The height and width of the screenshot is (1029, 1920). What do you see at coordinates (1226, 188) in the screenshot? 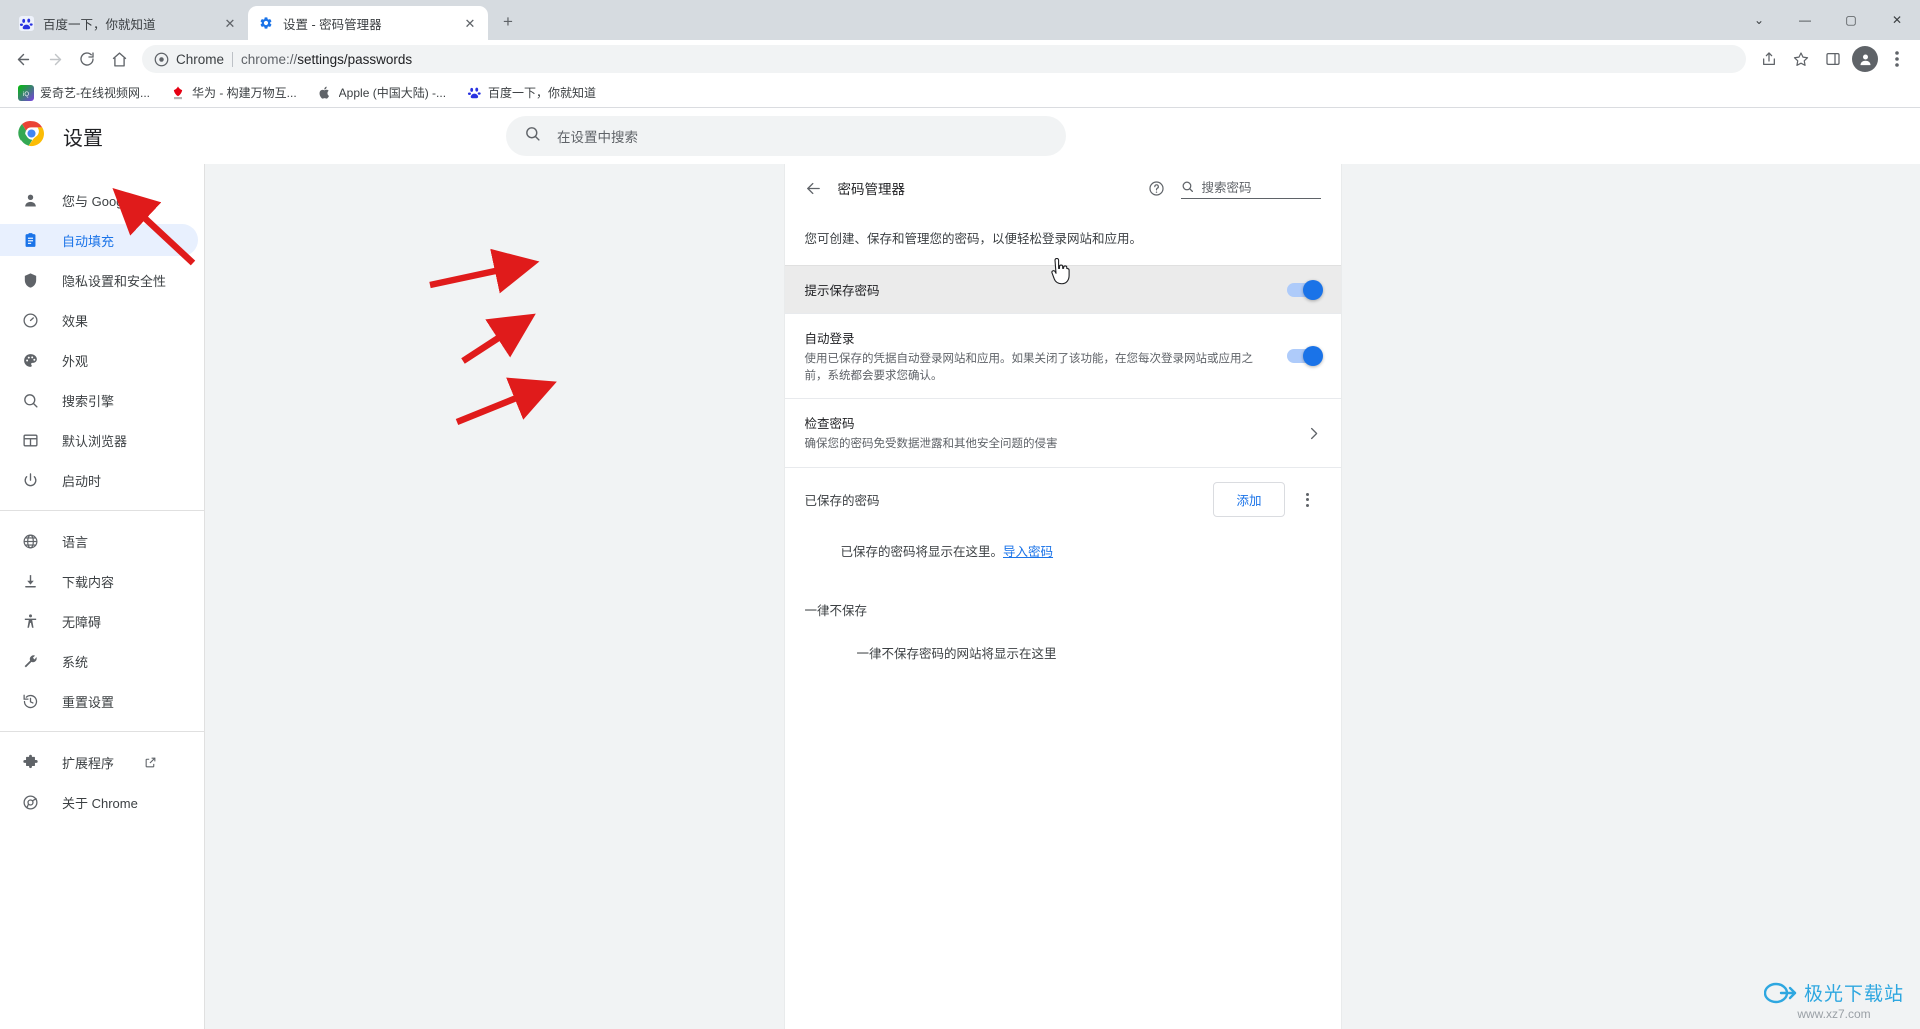
I see `password-search-placeholder: 搜索密码` at bounding box center [1226, 188].